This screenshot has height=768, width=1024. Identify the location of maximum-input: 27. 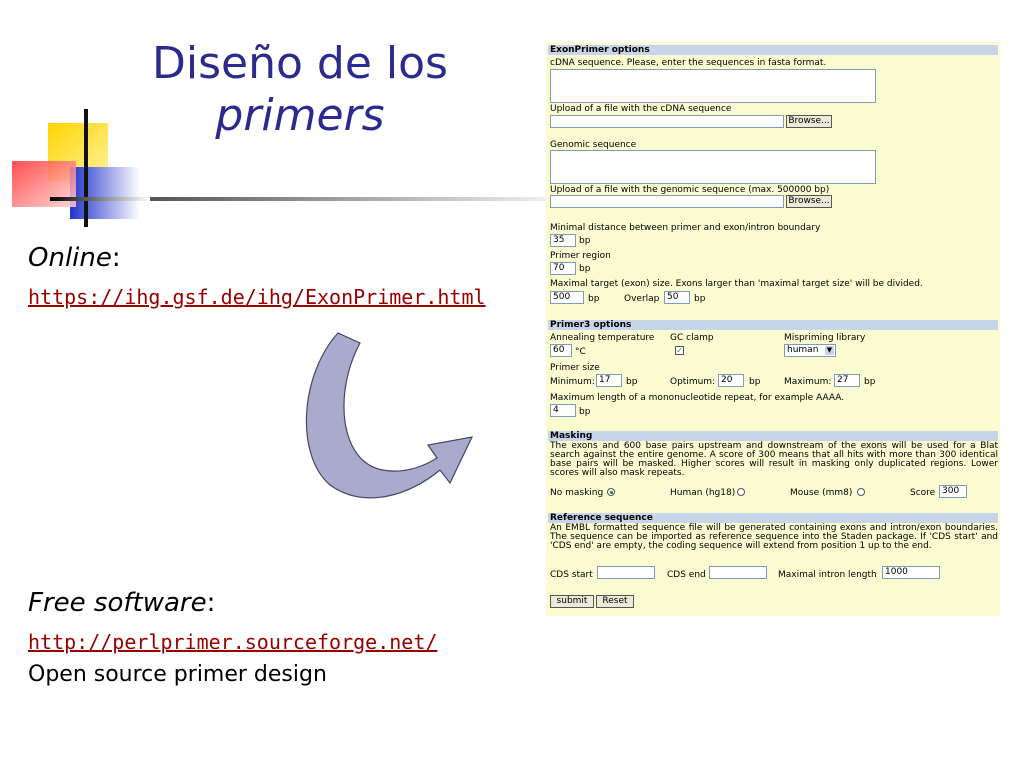
(847, 380).